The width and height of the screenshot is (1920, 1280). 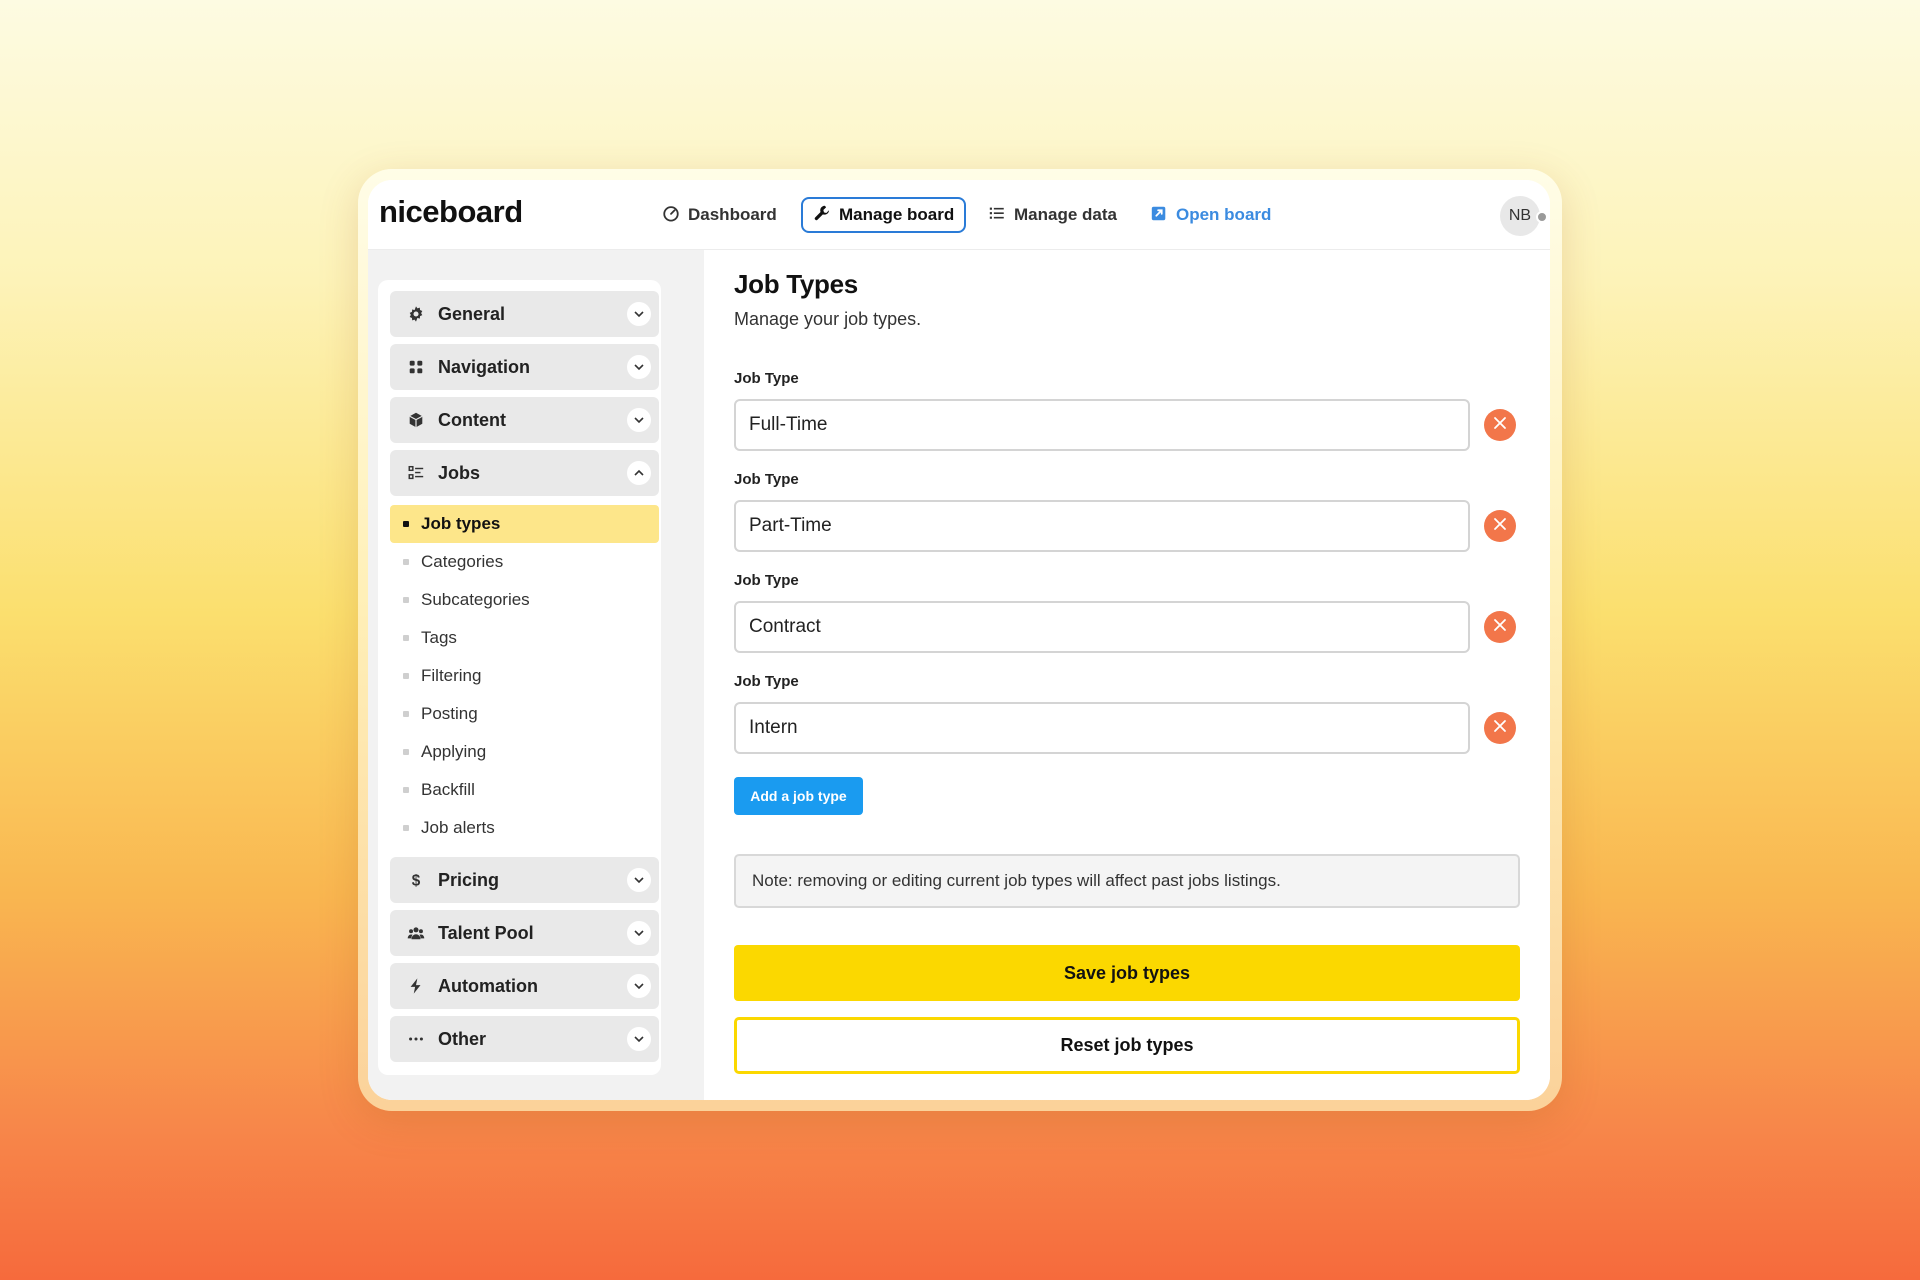 I want to click on gear-icon, so click(x=416, y=314).